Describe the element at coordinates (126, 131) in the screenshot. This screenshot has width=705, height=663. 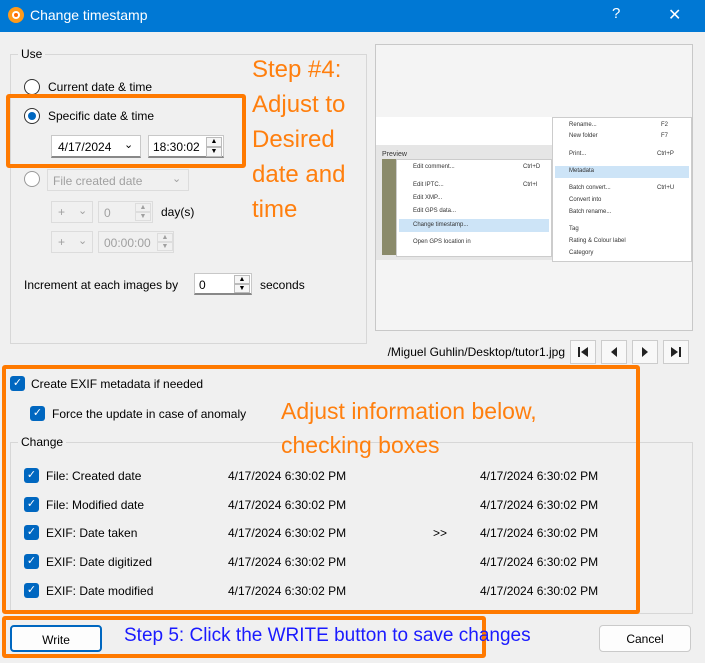
I see `step4-highlight-box` at that location.